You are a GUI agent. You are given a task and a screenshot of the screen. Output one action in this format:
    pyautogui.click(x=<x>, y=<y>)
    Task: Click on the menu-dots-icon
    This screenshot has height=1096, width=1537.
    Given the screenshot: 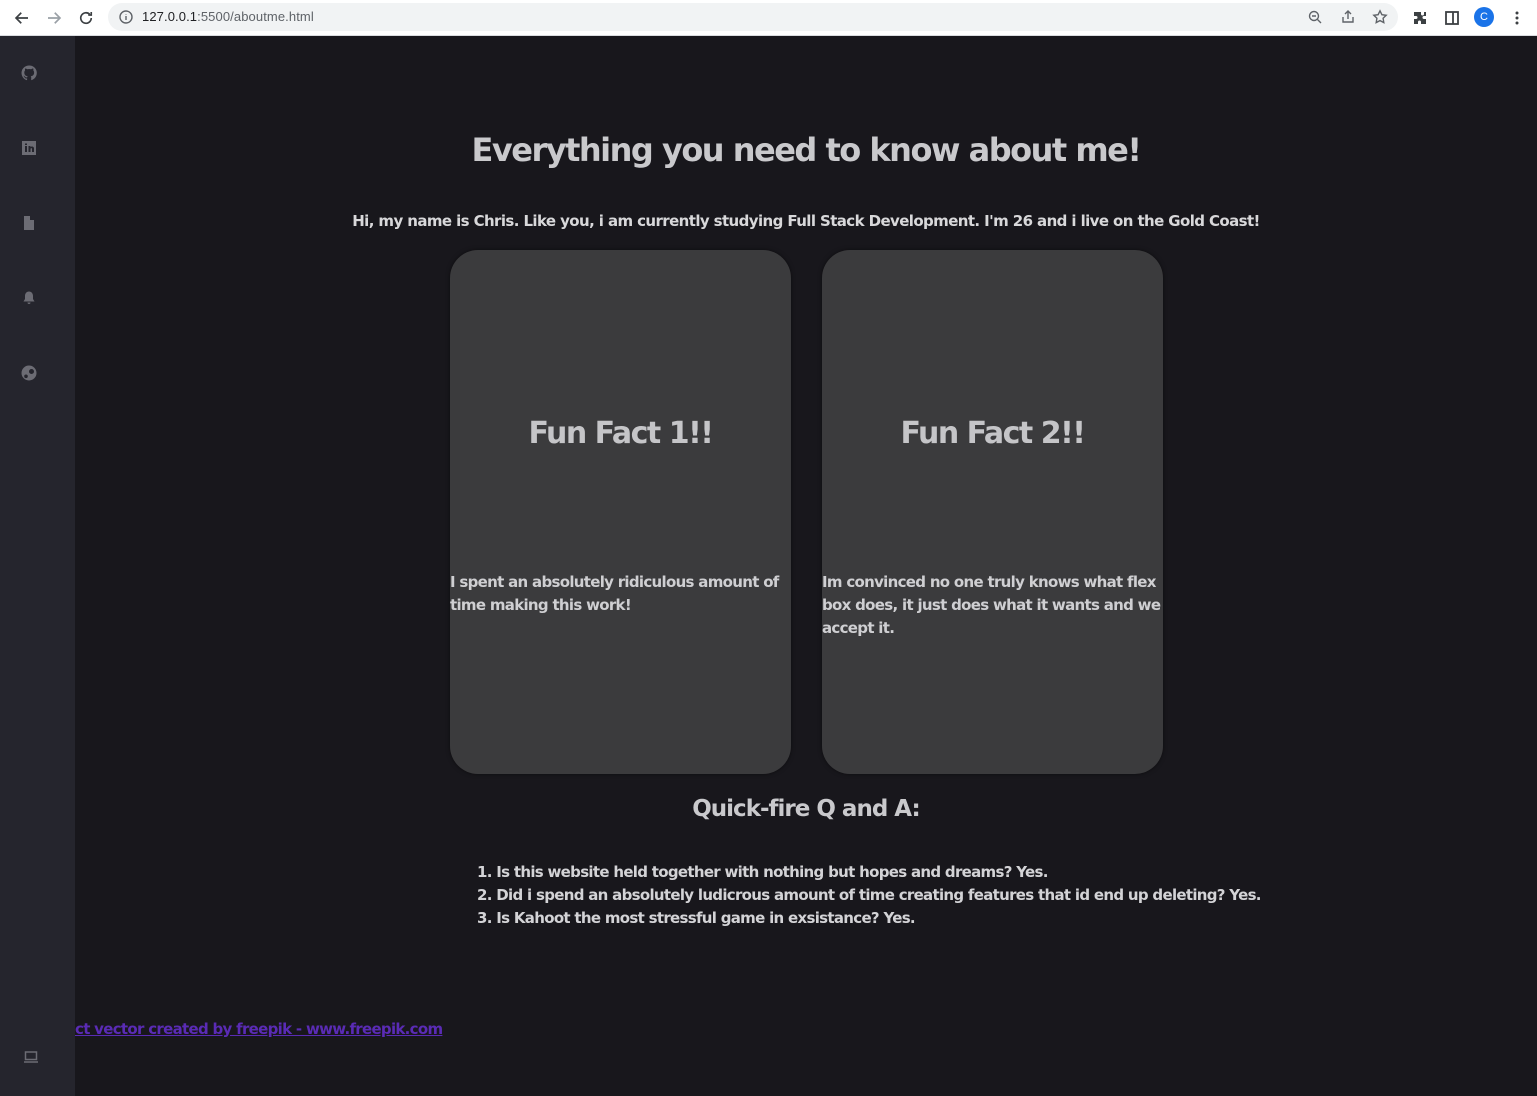 What is the action you would take?
    pyautogui.click(x=1517, y=18)
    